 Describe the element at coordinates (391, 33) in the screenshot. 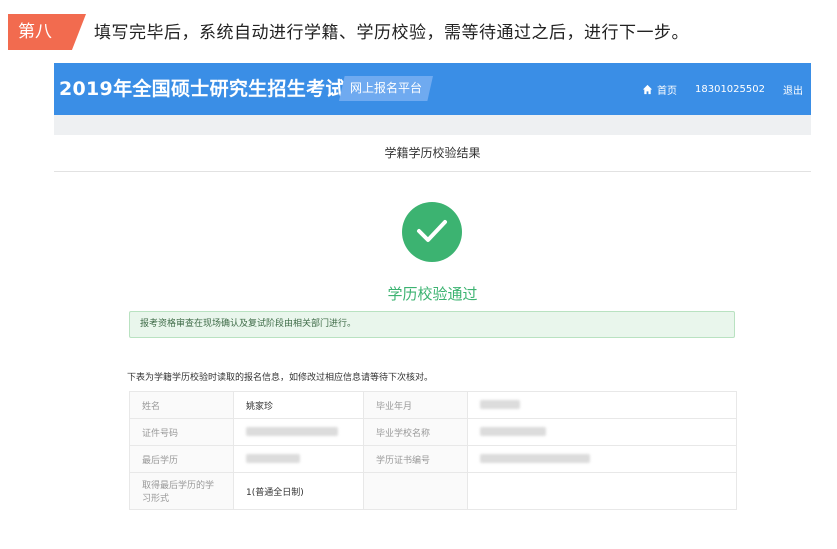

I see `step-instruction: 填写完毕后，系统自动进行学籍、学历校验，需等待通过之后，进行下一步。` at that location.